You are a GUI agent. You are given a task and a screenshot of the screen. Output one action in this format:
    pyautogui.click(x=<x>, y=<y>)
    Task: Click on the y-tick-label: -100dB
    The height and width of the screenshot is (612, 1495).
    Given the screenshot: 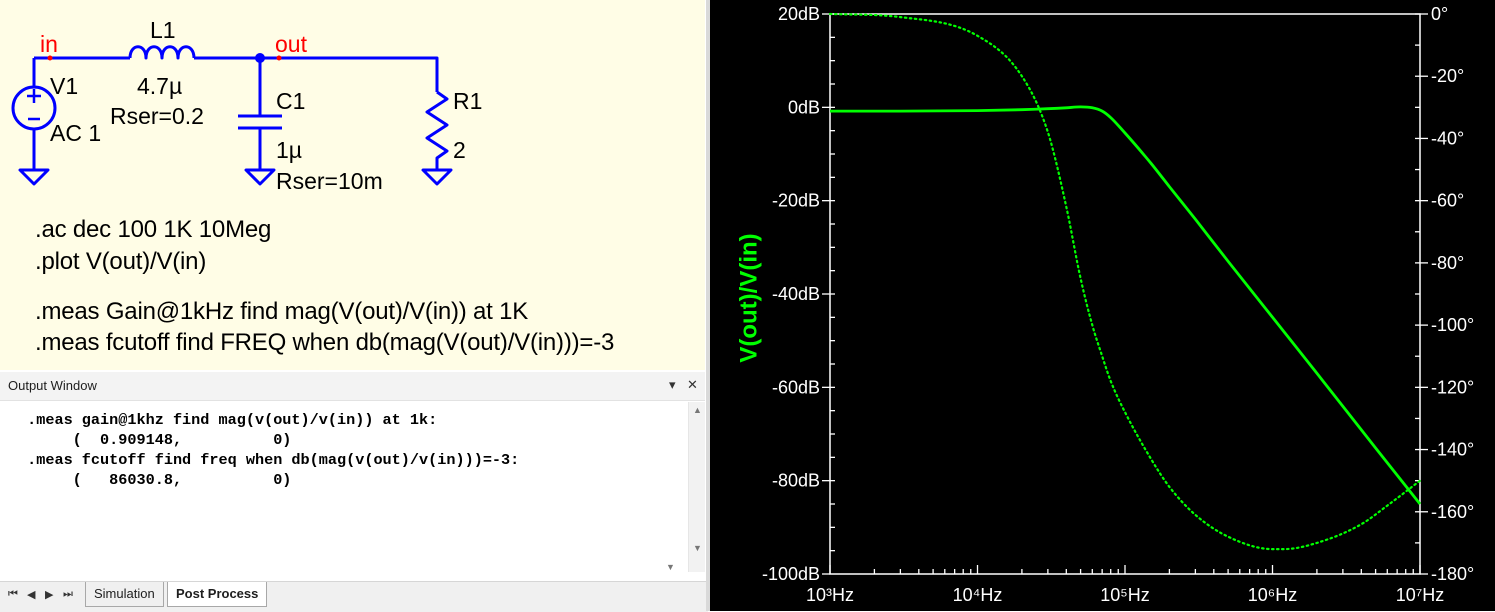 What is the action you would take?
    pyautogui.click(x=791, y=574)
    